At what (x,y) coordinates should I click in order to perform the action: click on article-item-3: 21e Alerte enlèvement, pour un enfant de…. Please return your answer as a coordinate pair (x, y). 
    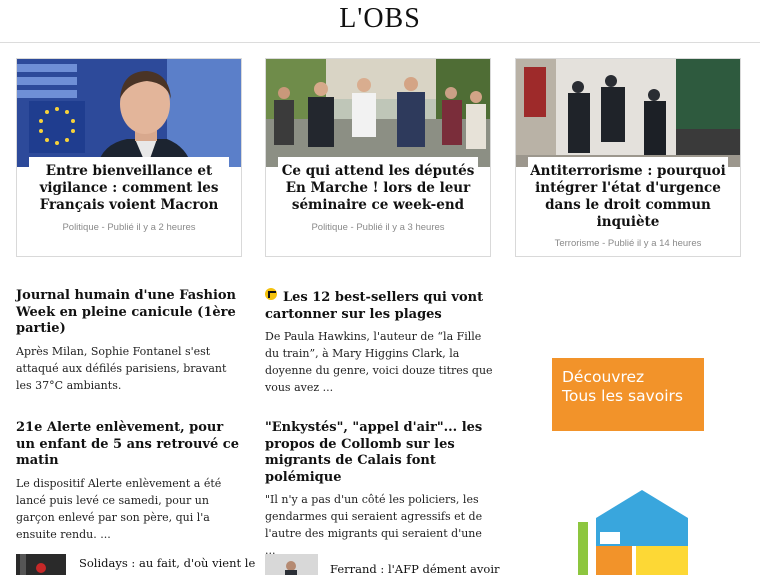
    Looking at the image, I should click on (130, 481).